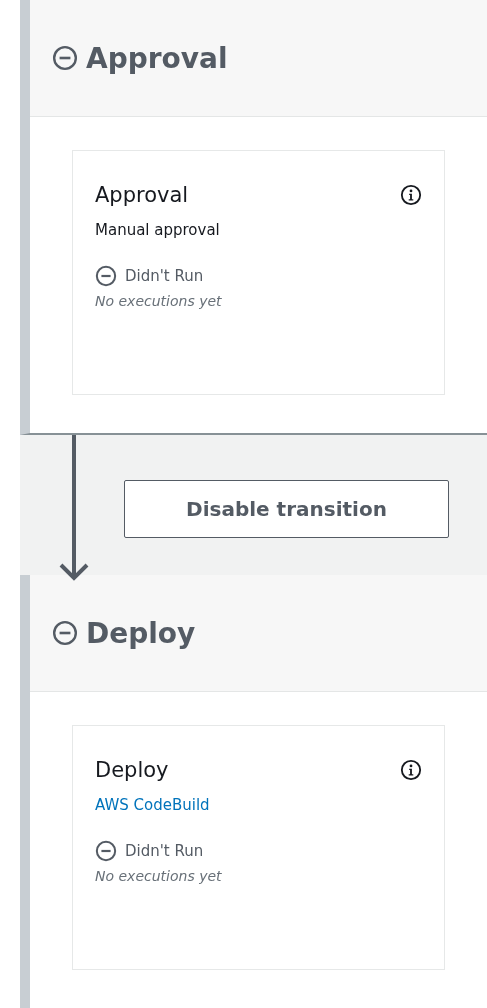 The image size is (487, 1008). I want to click on provider-name: Manual approval, so click(157, 230).